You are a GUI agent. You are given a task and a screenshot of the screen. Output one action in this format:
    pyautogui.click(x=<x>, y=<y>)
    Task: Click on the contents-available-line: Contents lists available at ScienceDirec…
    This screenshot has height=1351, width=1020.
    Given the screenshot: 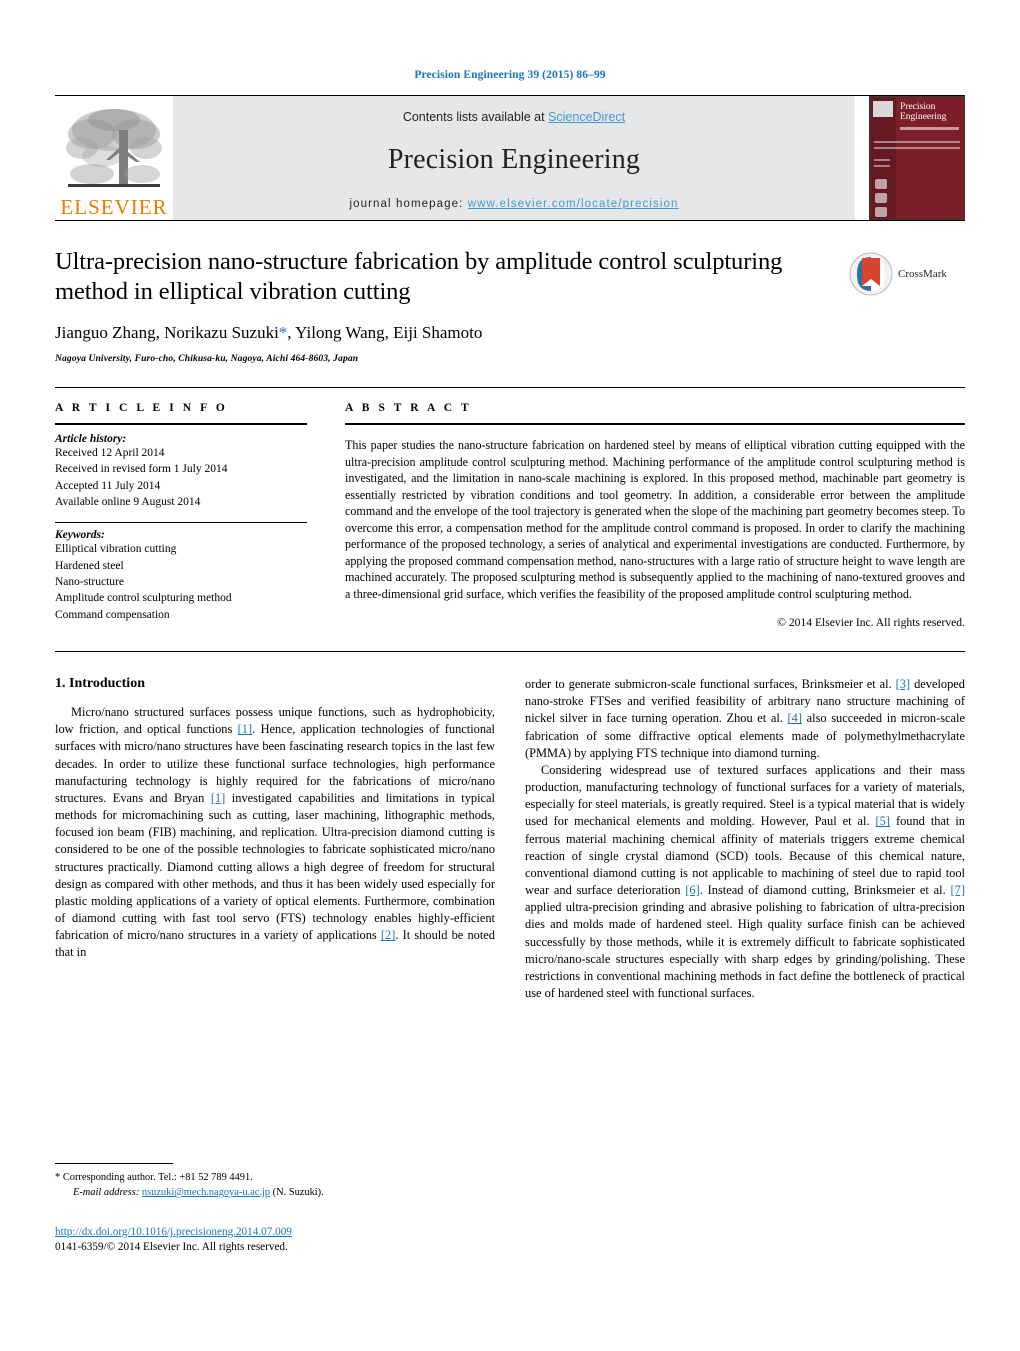 What is the action you would take?
    pyautogui.click(x=514, y=117)
    